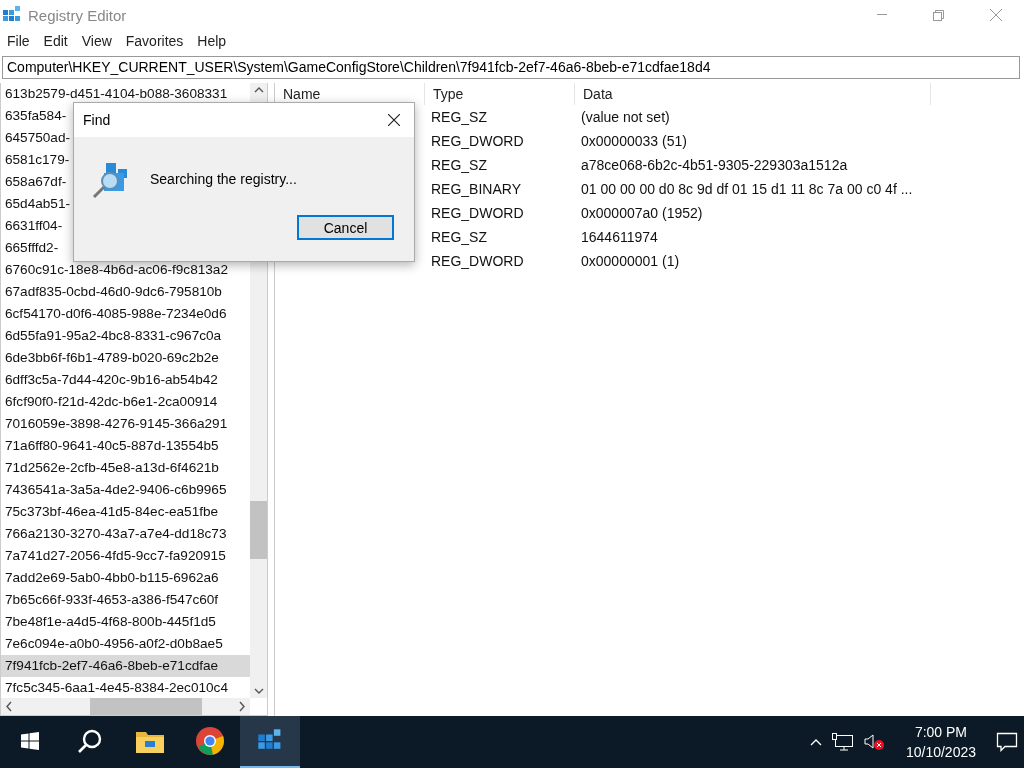  I want to click on tree-item: 7e6c094e-a0b0-4956-a0f2-d0b8ae5, so click(125, 644).